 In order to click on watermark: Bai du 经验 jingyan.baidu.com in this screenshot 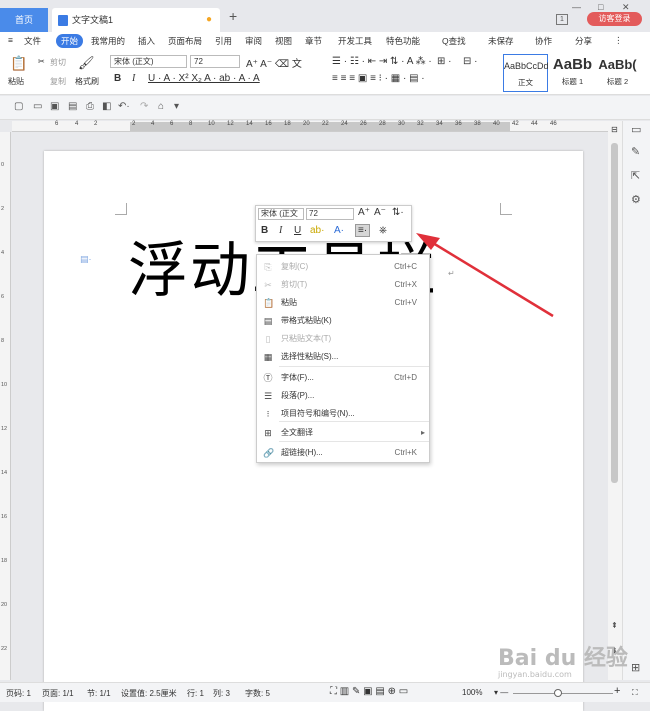, I will do `click(563, 659)`.